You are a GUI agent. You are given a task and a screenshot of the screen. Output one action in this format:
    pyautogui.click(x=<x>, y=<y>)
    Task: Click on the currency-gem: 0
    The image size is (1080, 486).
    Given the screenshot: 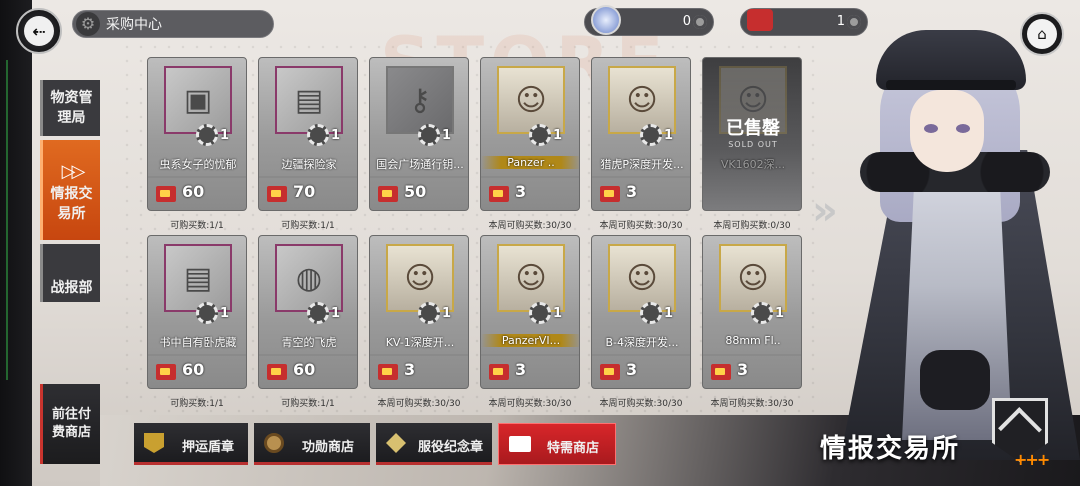 What is the action you would take?
    pyautogui.click(x=649, y=20)
    